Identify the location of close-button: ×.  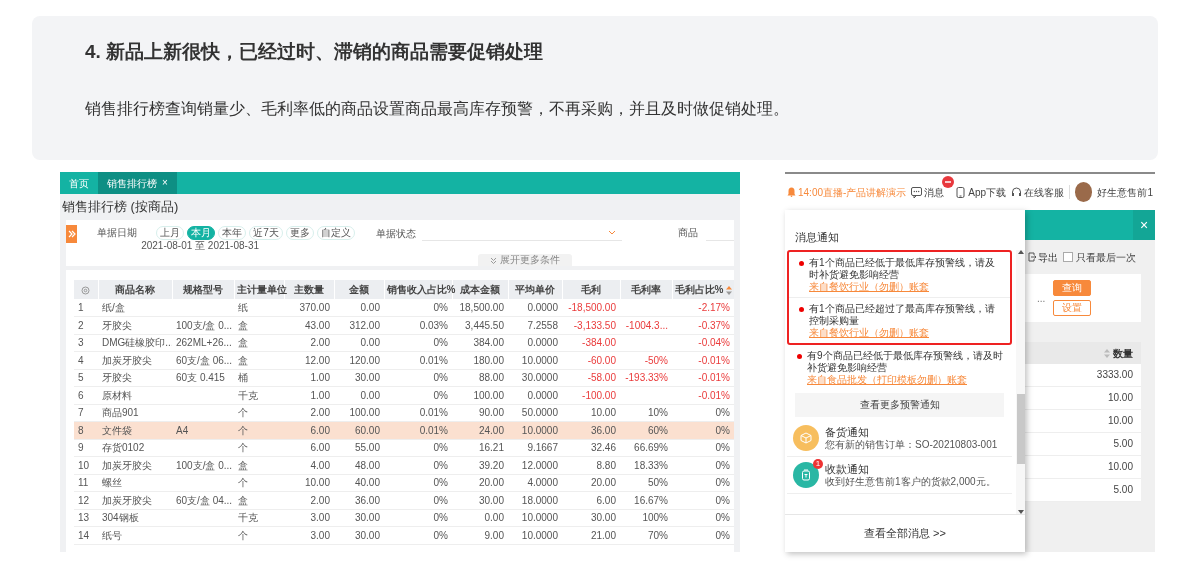
(165, 183).